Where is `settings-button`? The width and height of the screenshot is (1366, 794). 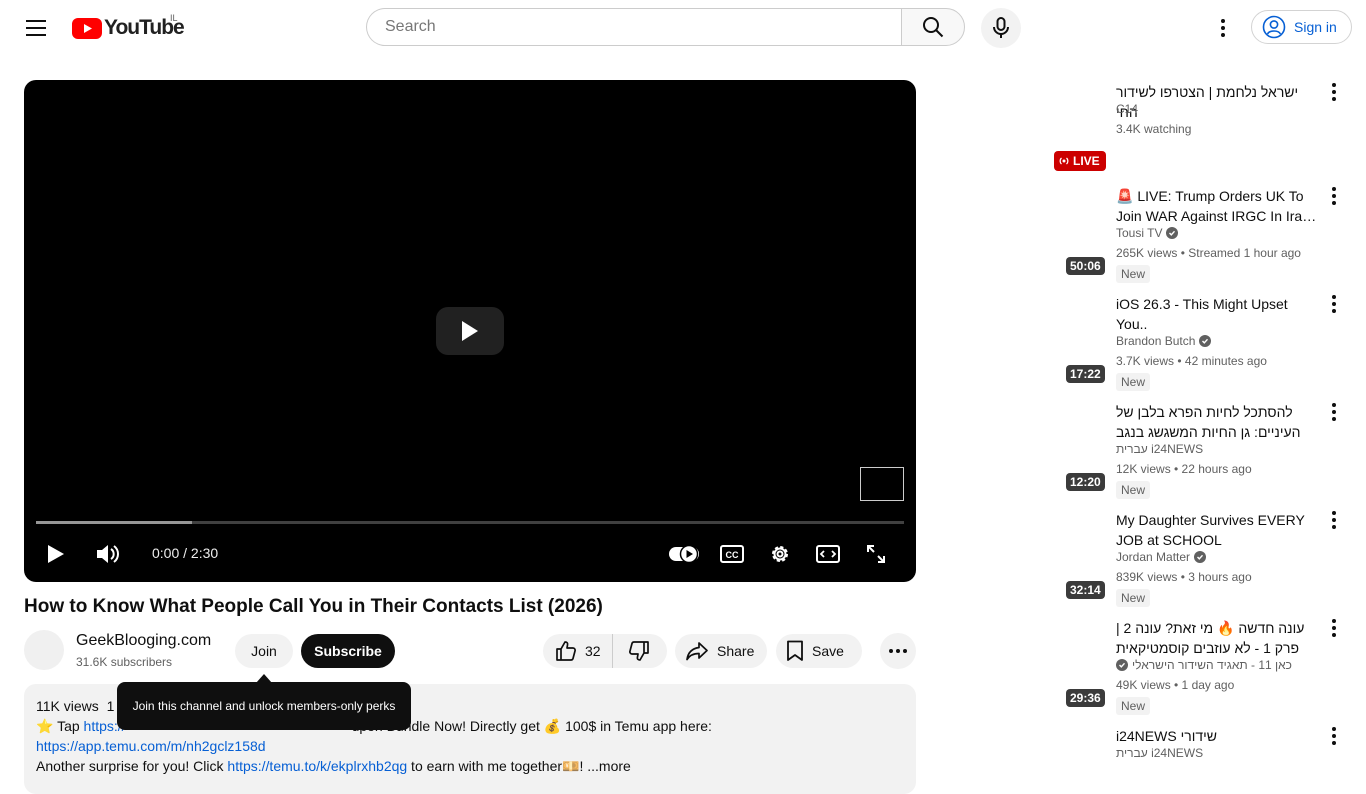 settings-button is located at coordinates (780, 554).